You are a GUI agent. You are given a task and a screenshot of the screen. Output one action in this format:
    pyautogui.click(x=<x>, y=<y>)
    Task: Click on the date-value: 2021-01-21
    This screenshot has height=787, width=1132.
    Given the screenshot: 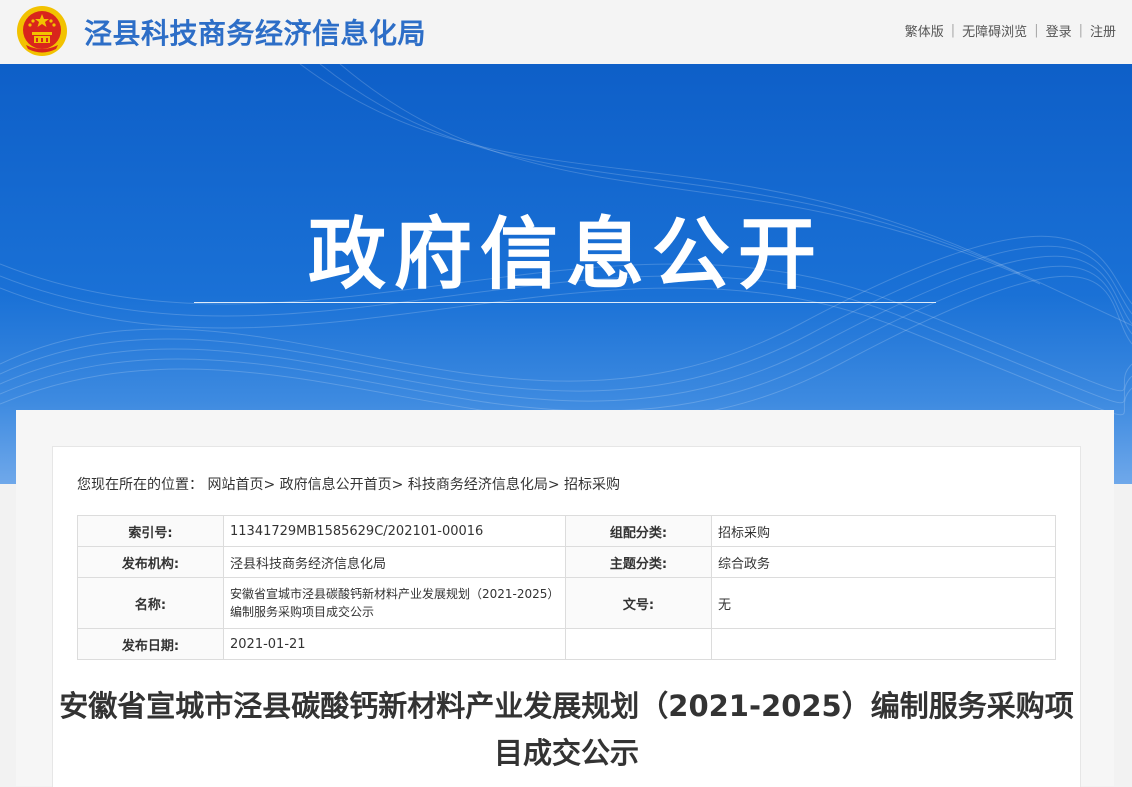 What is the action you would take?
    pyautogui.click(x=394, y=644)
    